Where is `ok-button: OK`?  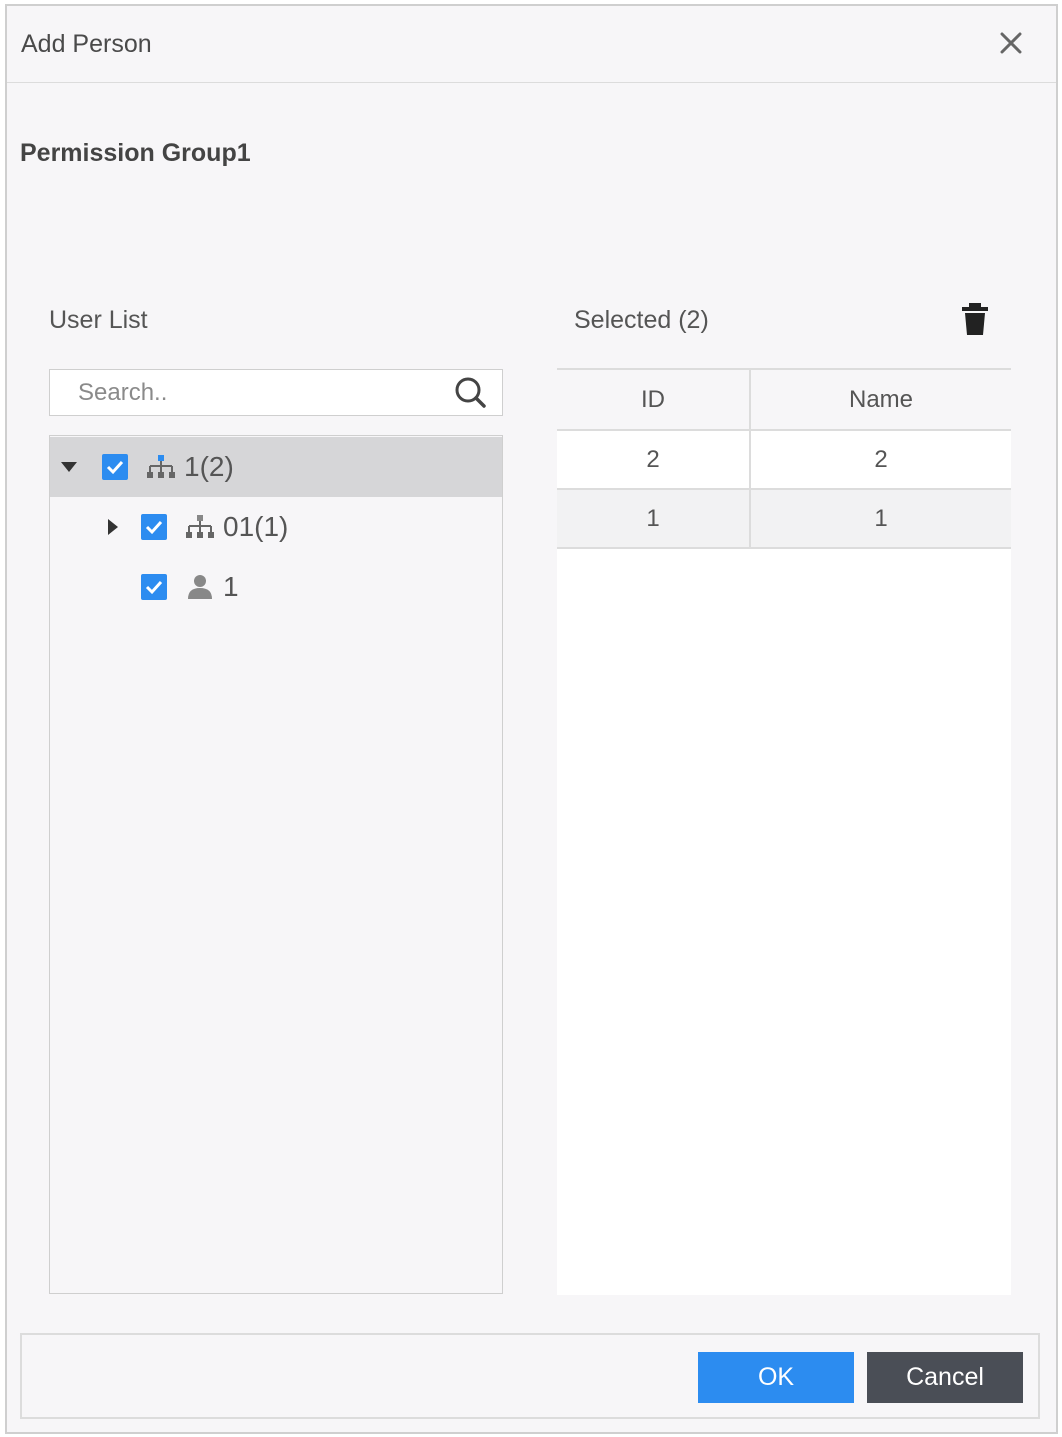 ok-button: OK is located at coordinates (776, 1377).